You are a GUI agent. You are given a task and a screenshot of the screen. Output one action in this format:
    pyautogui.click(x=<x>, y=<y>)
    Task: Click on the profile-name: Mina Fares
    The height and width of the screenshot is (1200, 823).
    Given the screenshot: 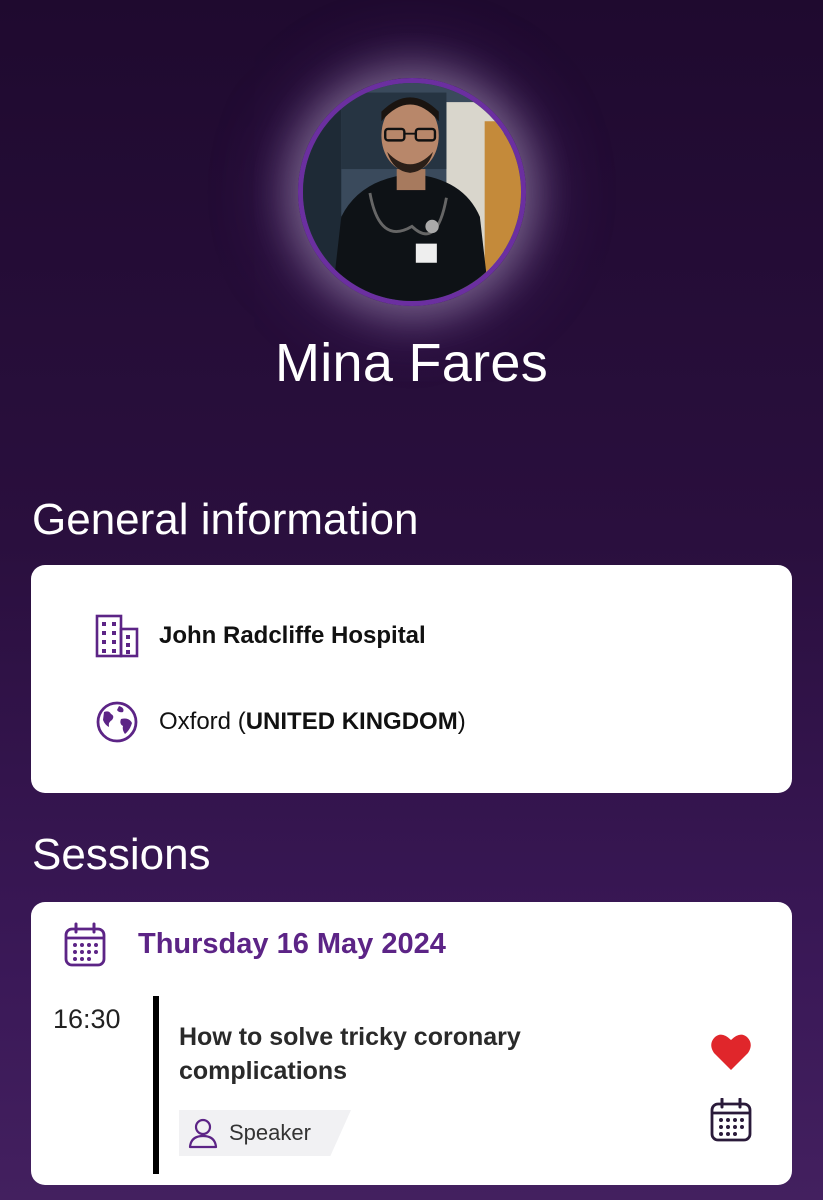 What is the action you would take?
    pyautogui.click(x=411, y=363)
    